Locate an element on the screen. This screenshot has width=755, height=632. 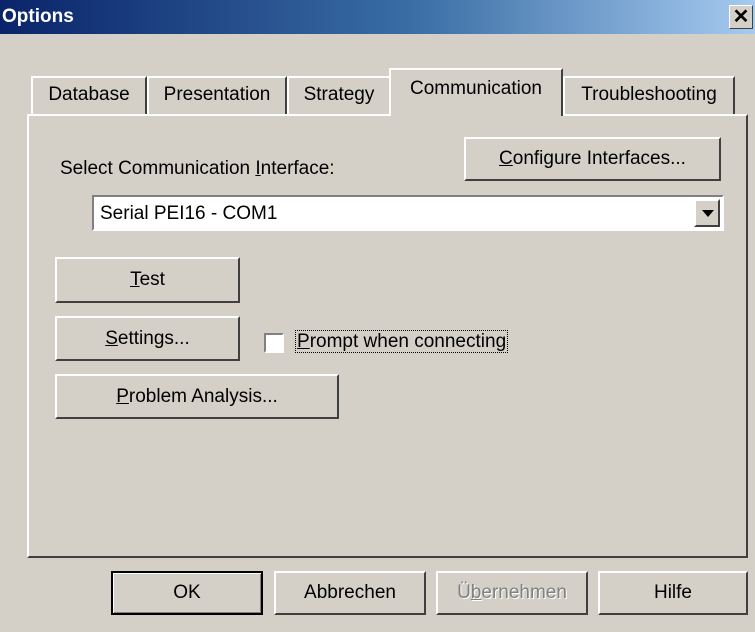
apply-pre: Ü is located at coordinates (464, 592).